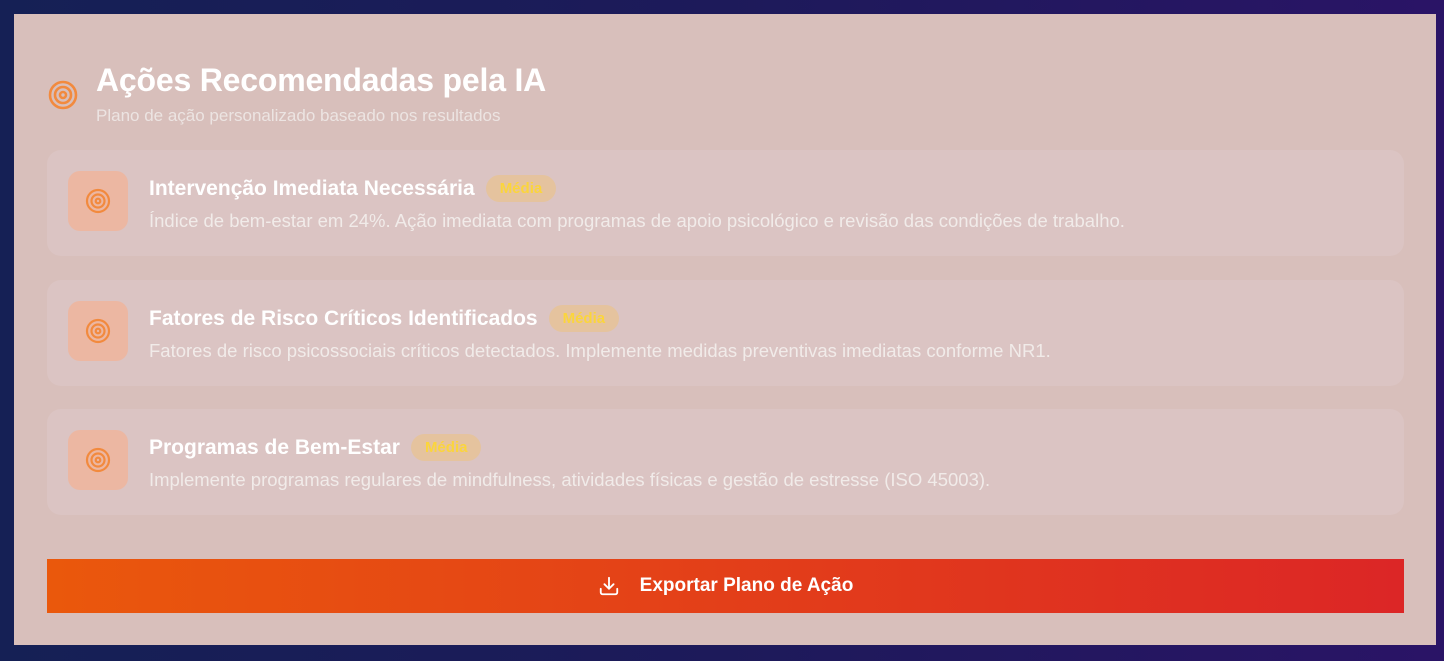 The height and width of the screenshot is (661, 1444). What do you see at coordinates (746, 585) in the screenshot?
I see `export-plan-button-label: Exportar Plano de Ação` at bounding box center [746, 585].